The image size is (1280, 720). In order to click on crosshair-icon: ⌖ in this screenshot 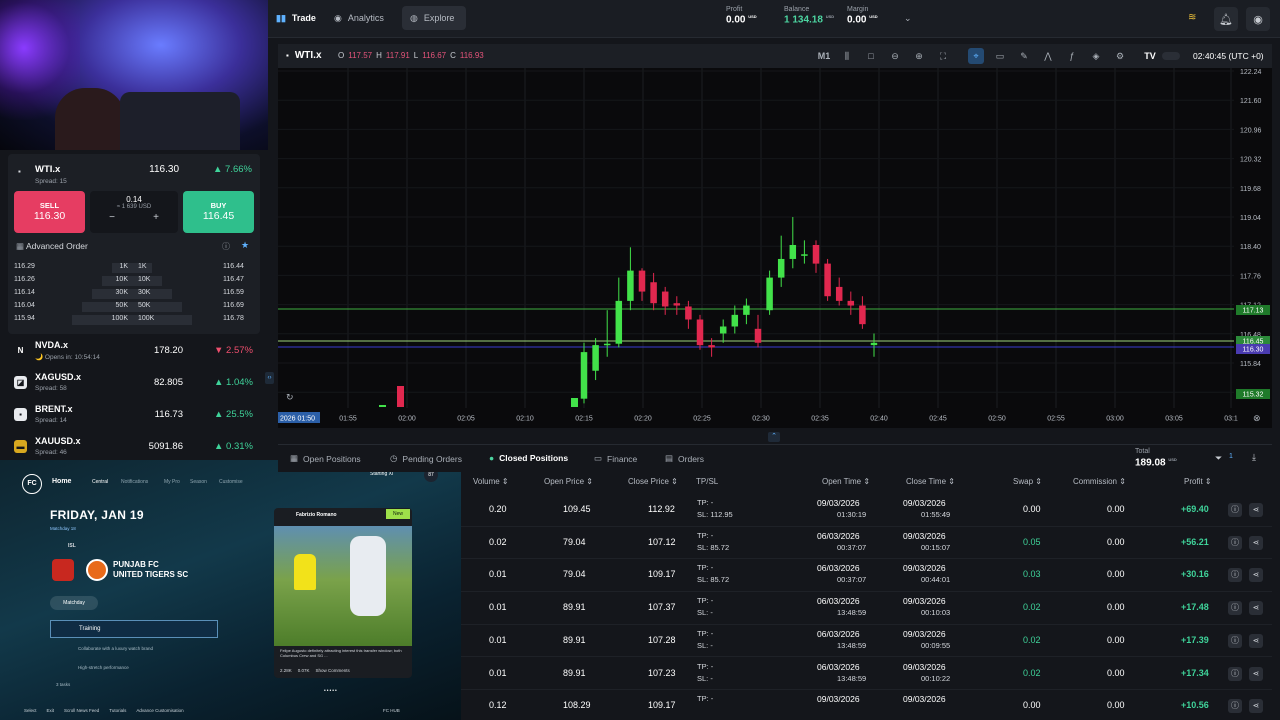, I will do `click(976, 56)`.